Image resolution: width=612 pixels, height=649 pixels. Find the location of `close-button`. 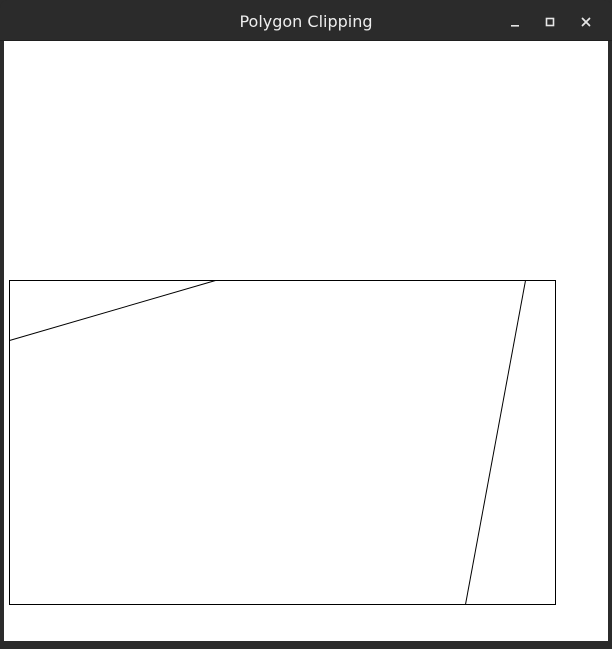

close-button is located at coordinates (586, 22).